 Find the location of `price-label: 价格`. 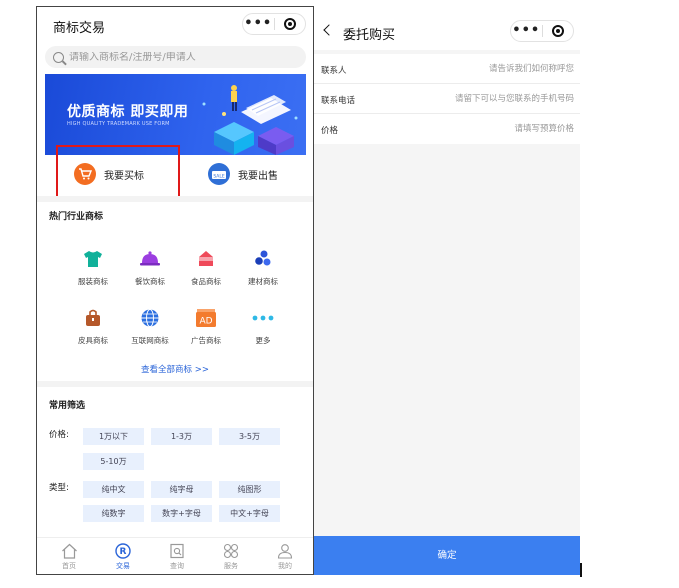

price-label: 价格 is located at coordinates (330, 131).